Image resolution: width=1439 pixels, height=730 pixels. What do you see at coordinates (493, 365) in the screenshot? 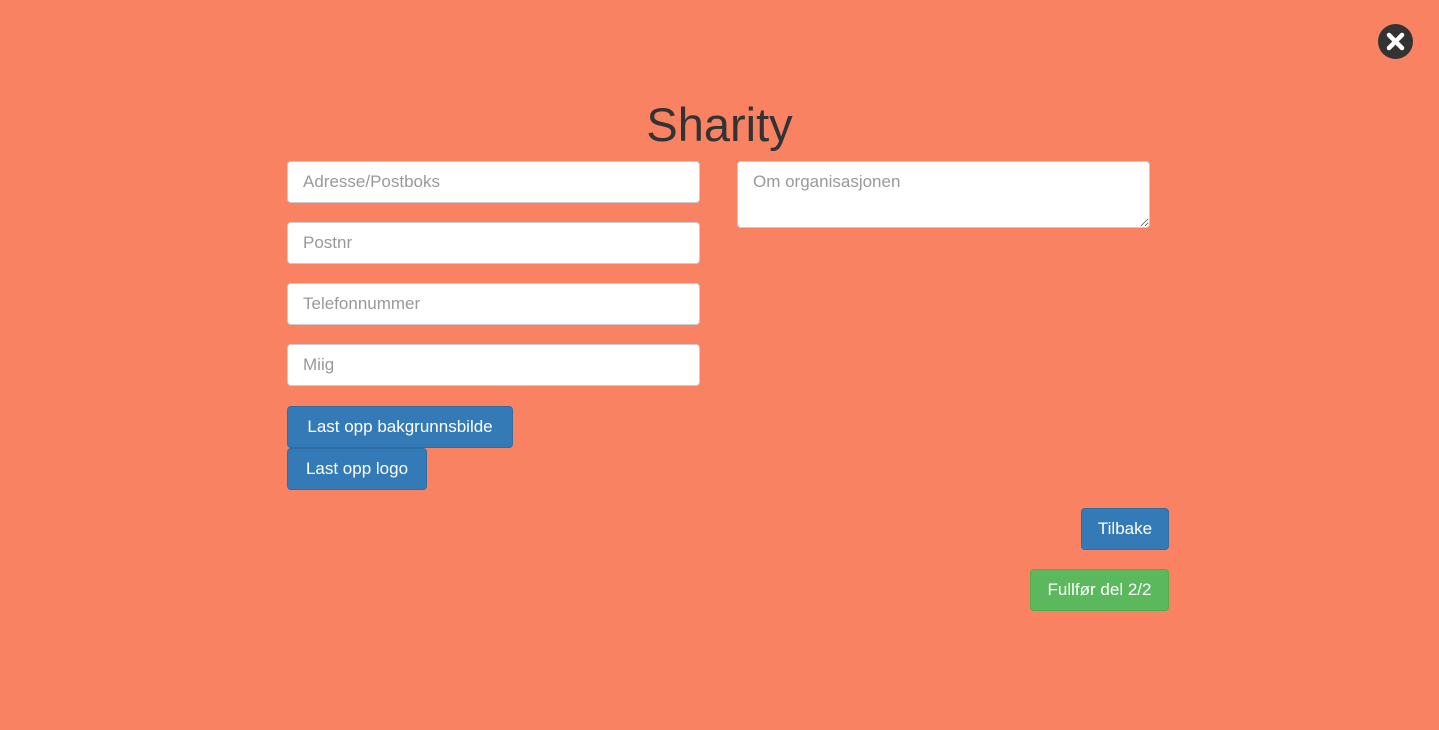
I see `miig-input` at bounding box center [493, 365].